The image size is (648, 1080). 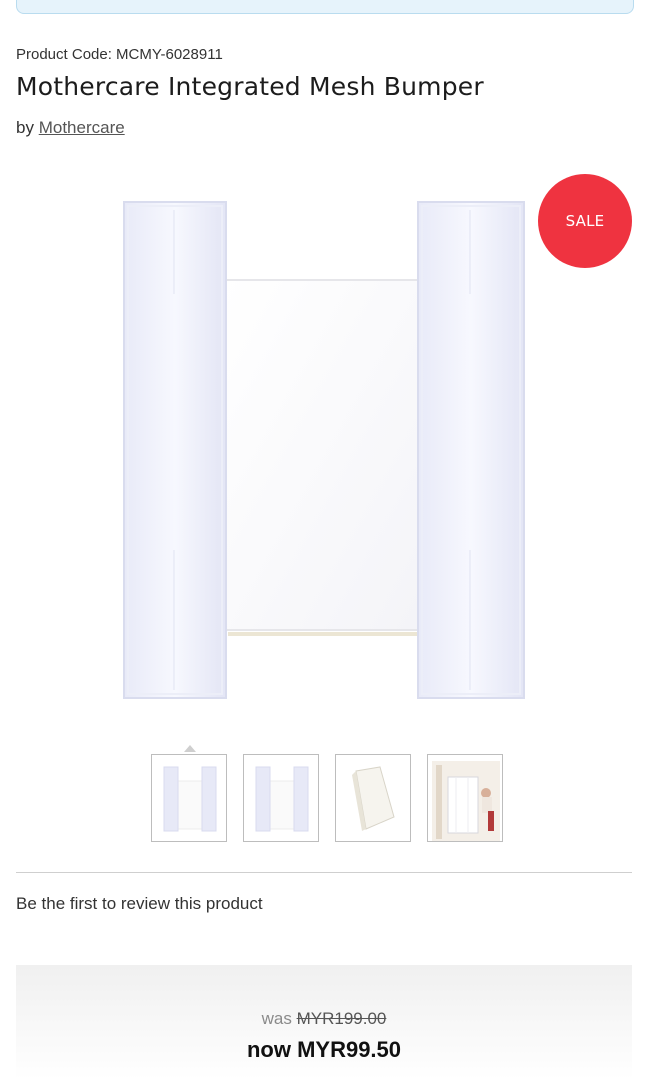 I want to click on thumbnail-folded-view, so click(x=373, y=798).